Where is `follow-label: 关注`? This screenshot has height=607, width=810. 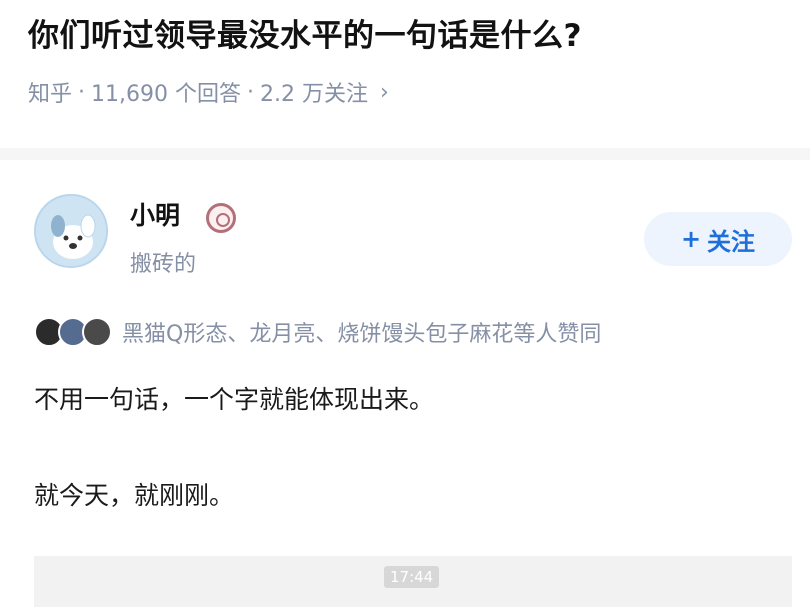
follow-label: 关注 is located at coordinates (731, 241).